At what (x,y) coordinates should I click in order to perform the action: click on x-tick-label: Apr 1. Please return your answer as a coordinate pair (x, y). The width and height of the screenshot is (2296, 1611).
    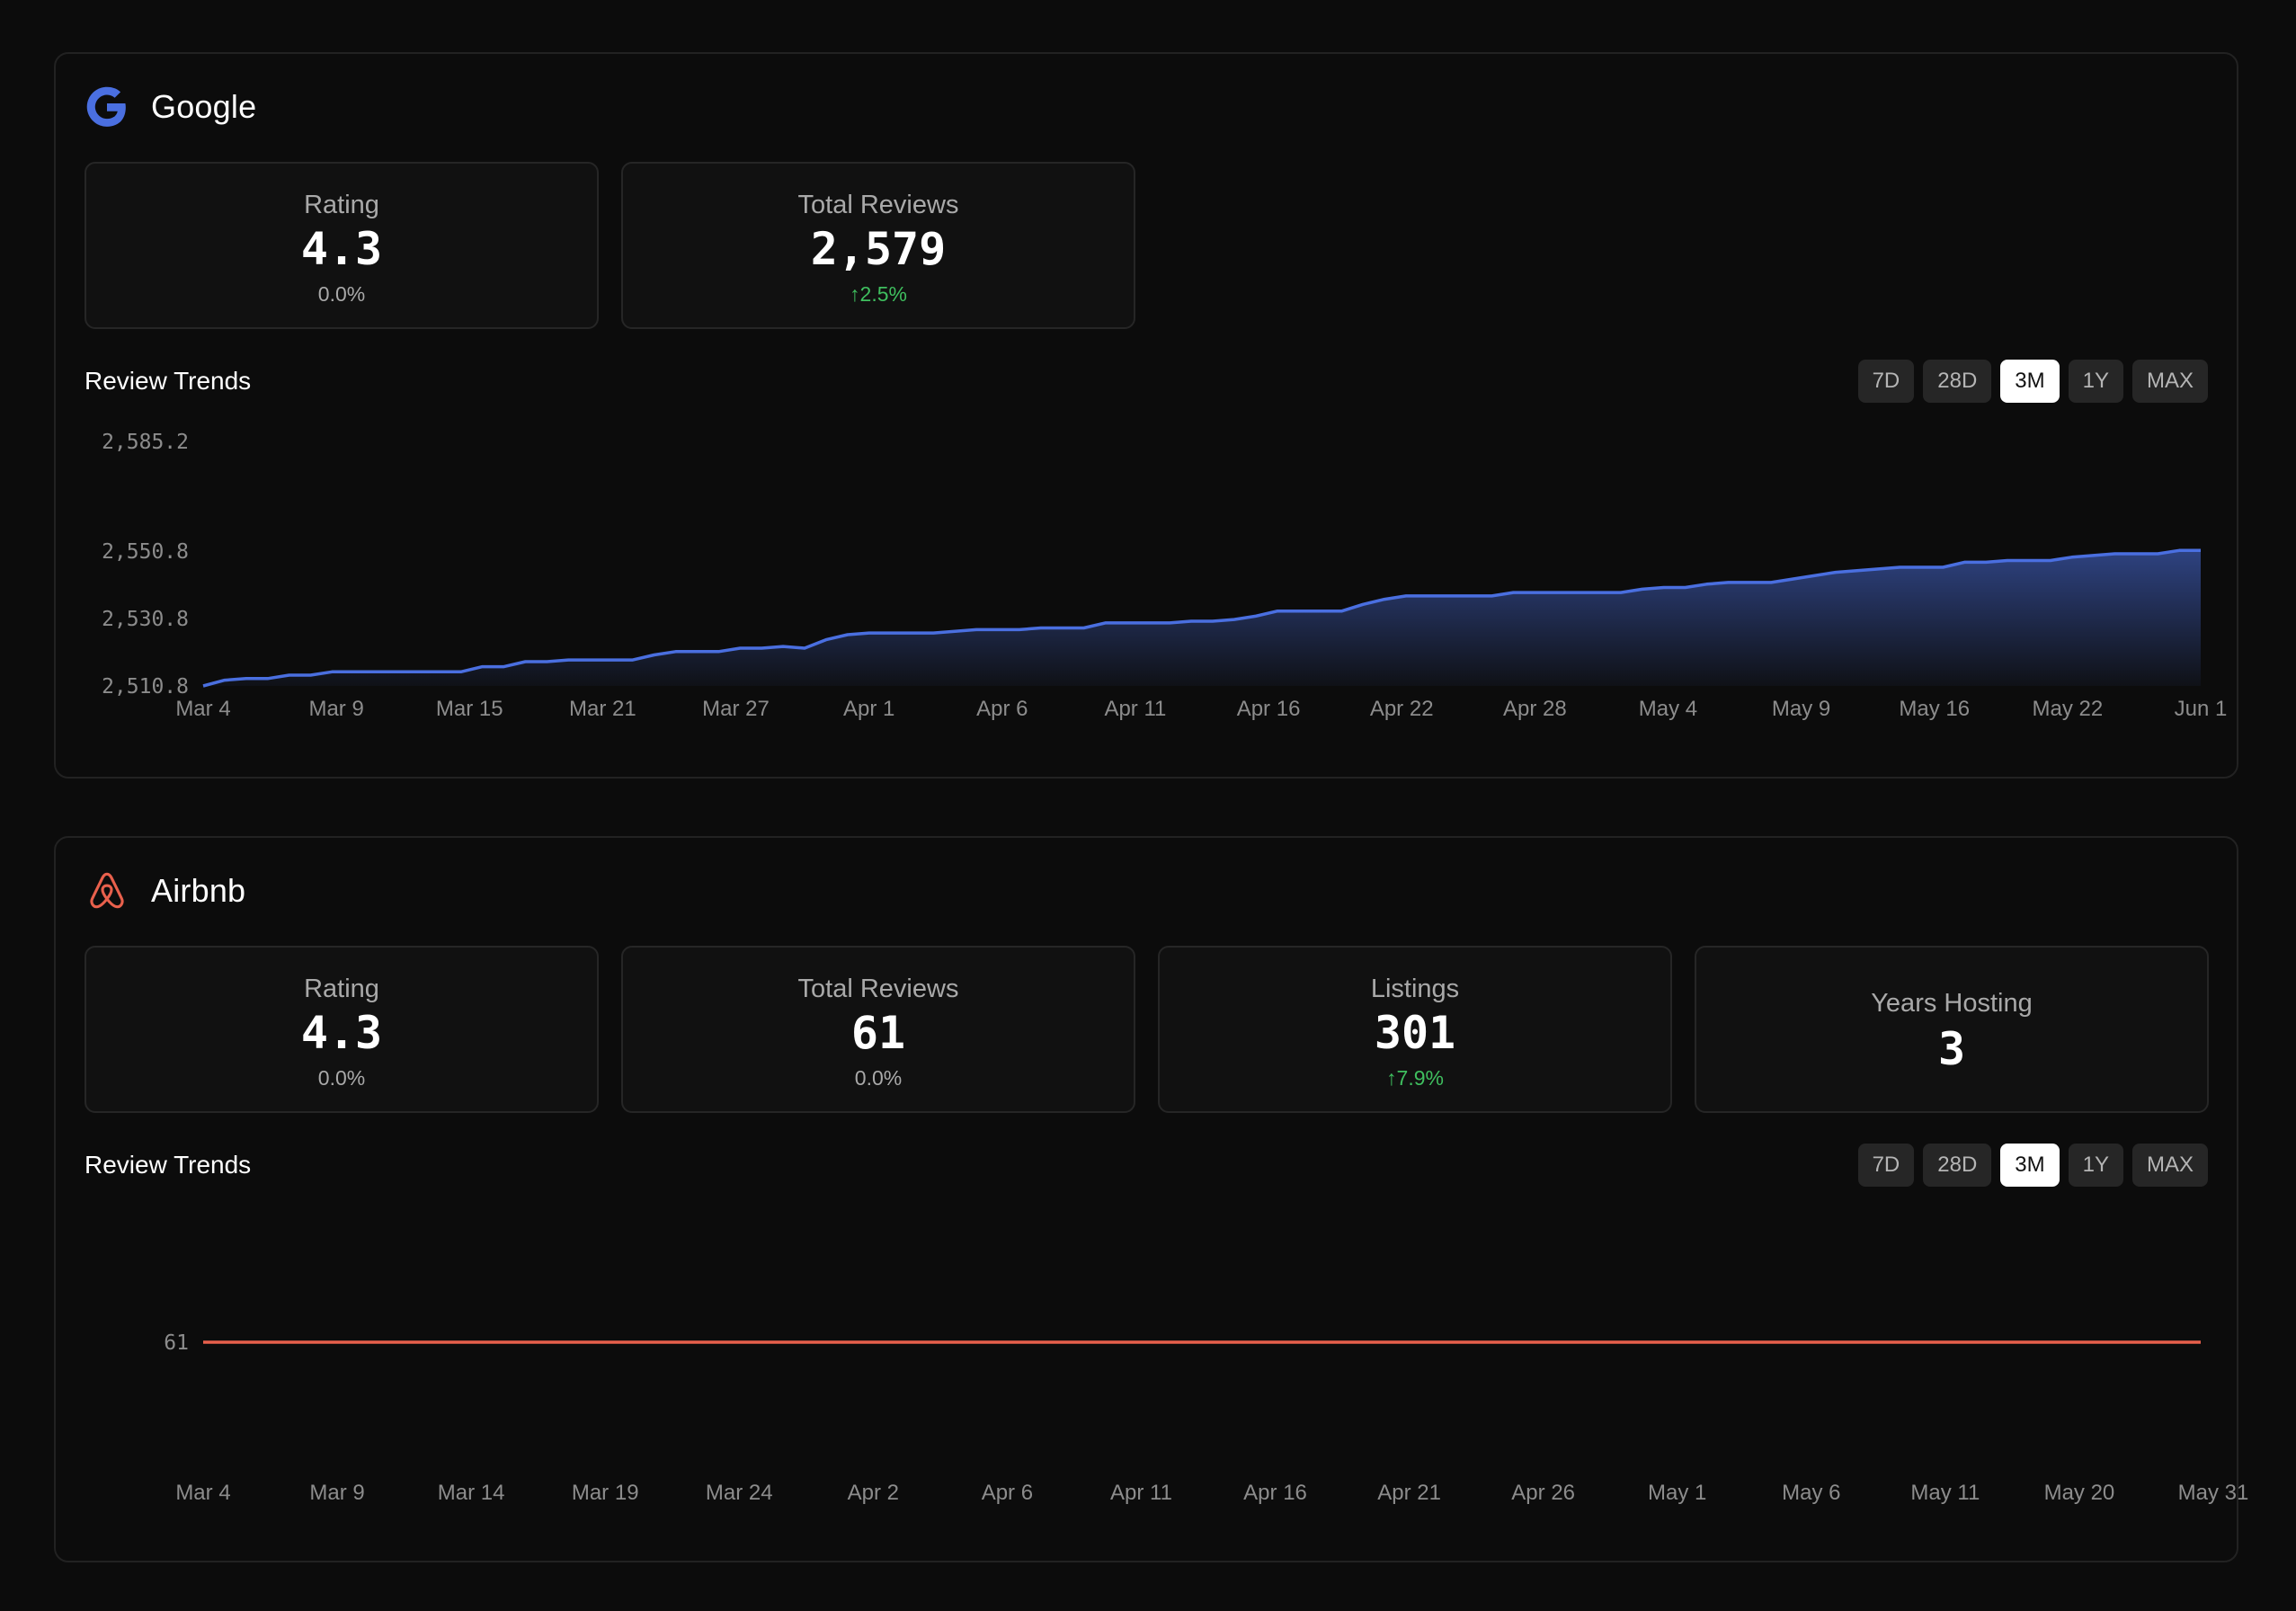
    Looking at the image, I should click on (868, 709).